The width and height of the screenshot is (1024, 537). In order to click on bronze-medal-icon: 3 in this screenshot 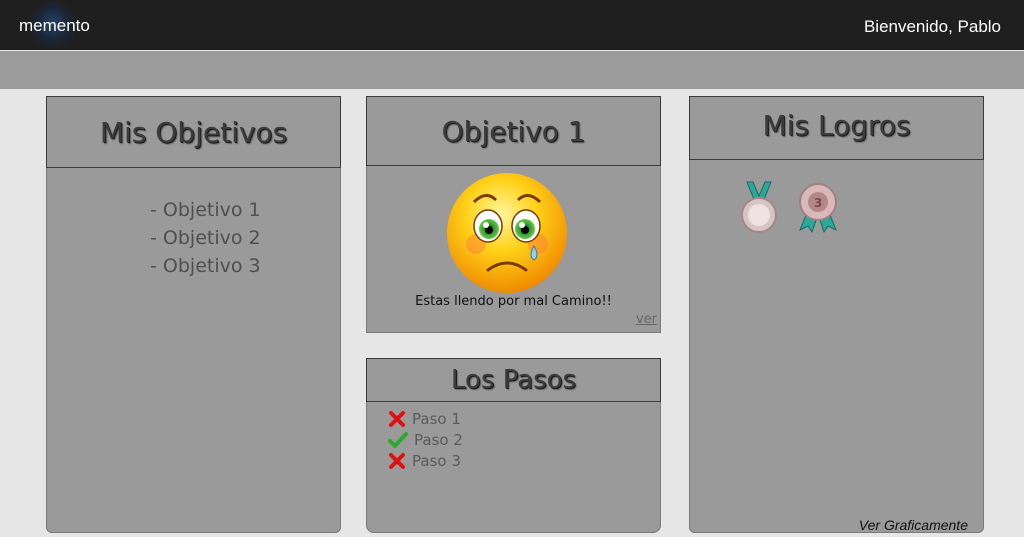, I will do `click(818, 208)`.